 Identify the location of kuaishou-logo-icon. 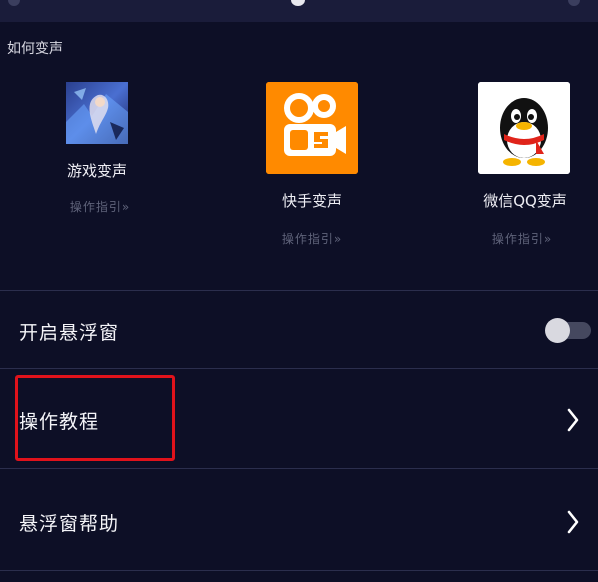
(312, 128).